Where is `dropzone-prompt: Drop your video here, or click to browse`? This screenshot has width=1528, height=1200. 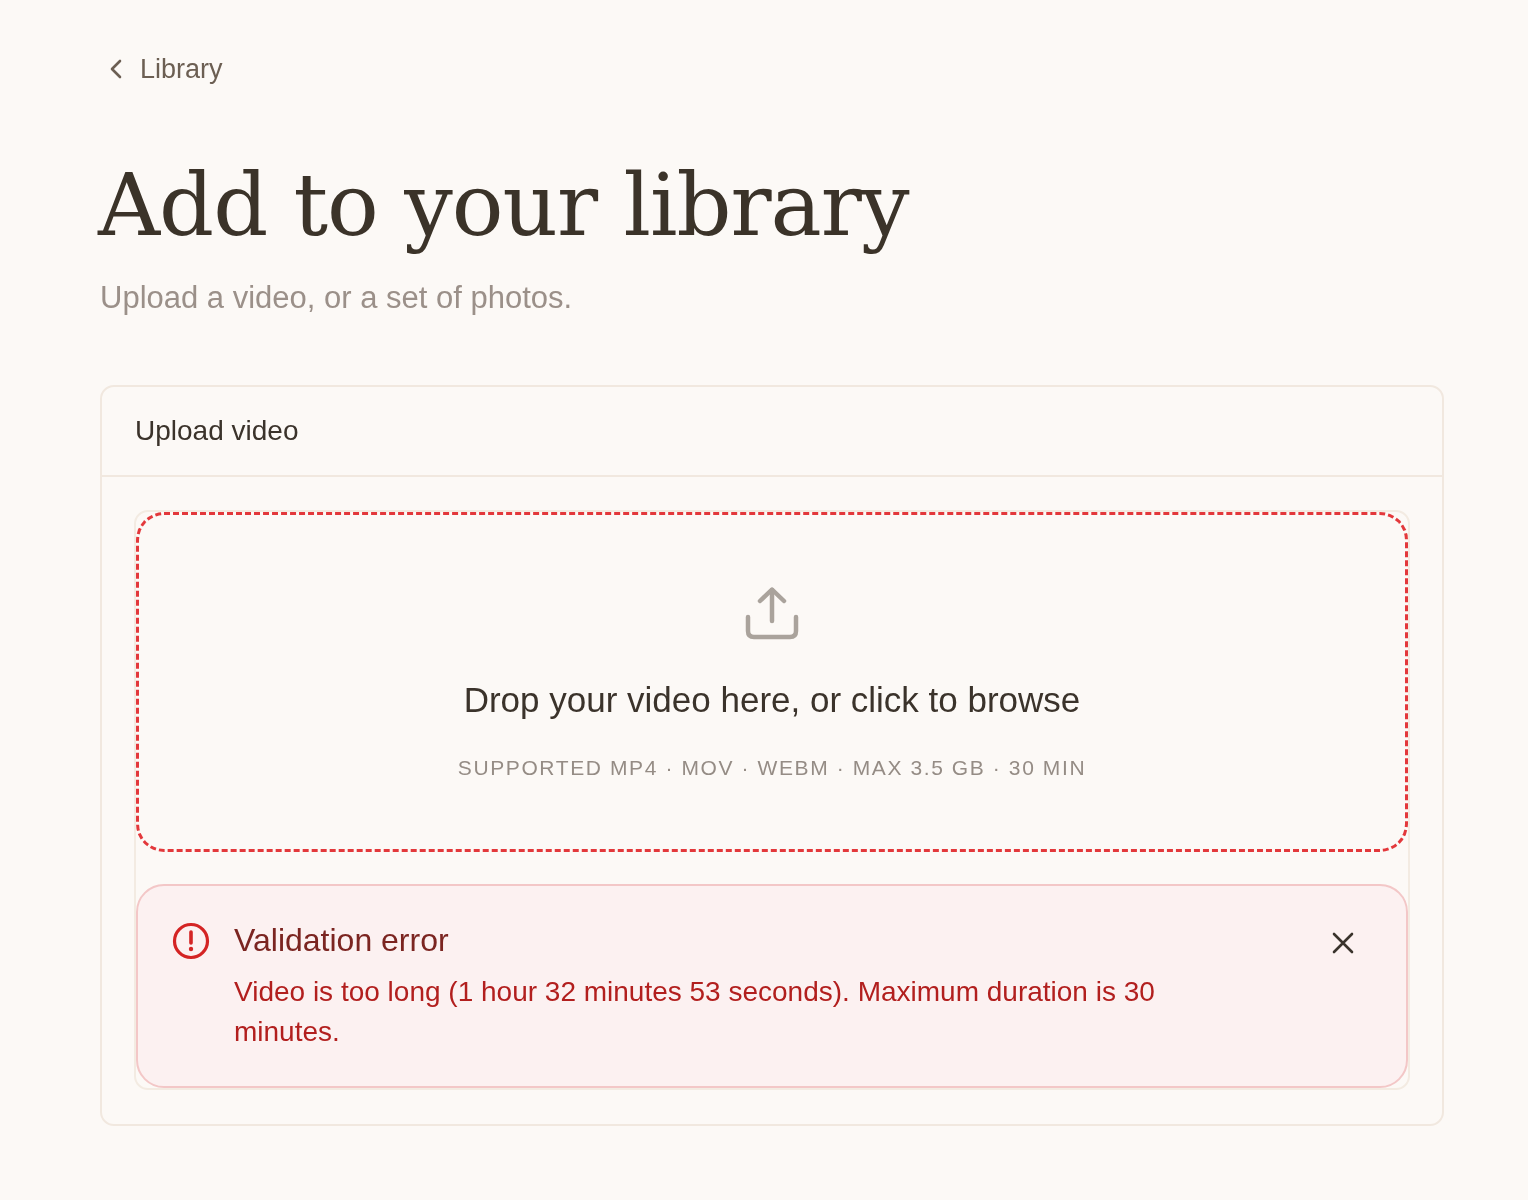 dropzone-prompt: Drop your video here, or click to browse is located at coordinates (772, 700).